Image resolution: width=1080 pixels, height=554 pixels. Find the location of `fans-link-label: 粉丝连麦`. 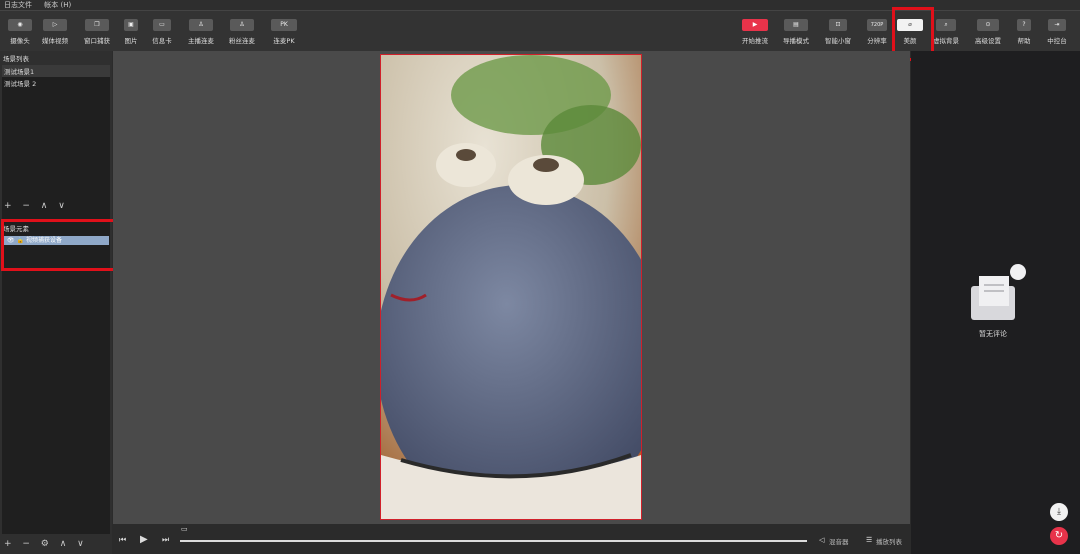

fans-link-label: 粉丝连麦 is located at coordinates (242, 41).